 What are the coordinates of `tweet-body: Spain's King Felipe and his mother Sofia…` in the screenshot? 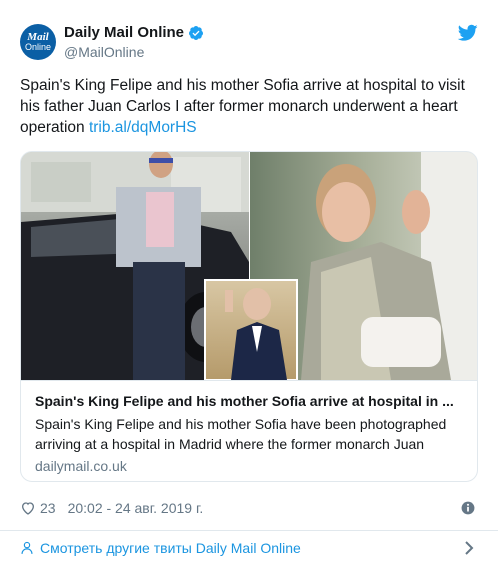 It's located at (242, 106).